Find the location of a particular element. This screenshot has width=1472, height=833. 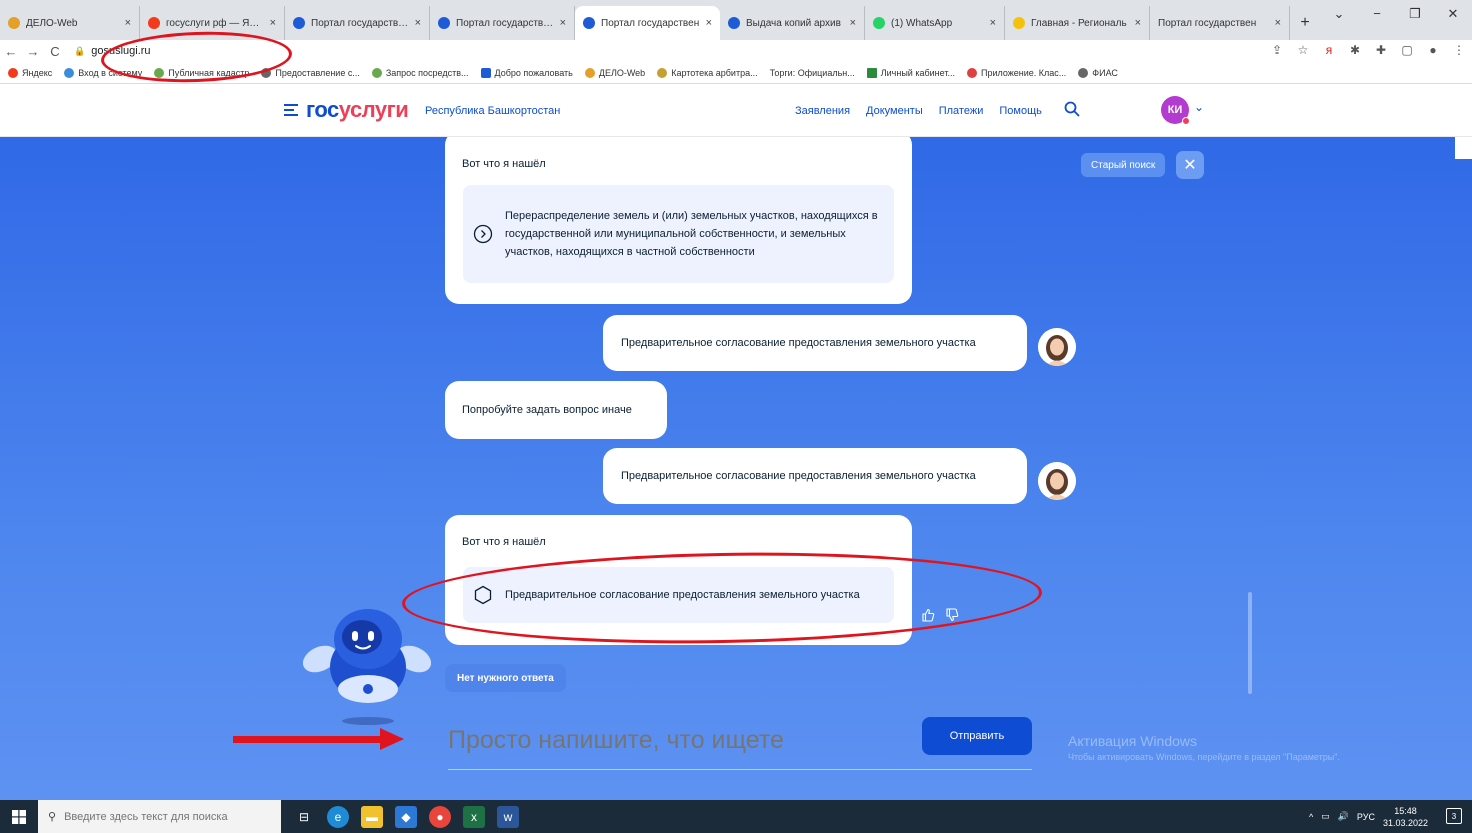

no-answer-button: Нет нужного ответа is located at coordinates (505, 678).